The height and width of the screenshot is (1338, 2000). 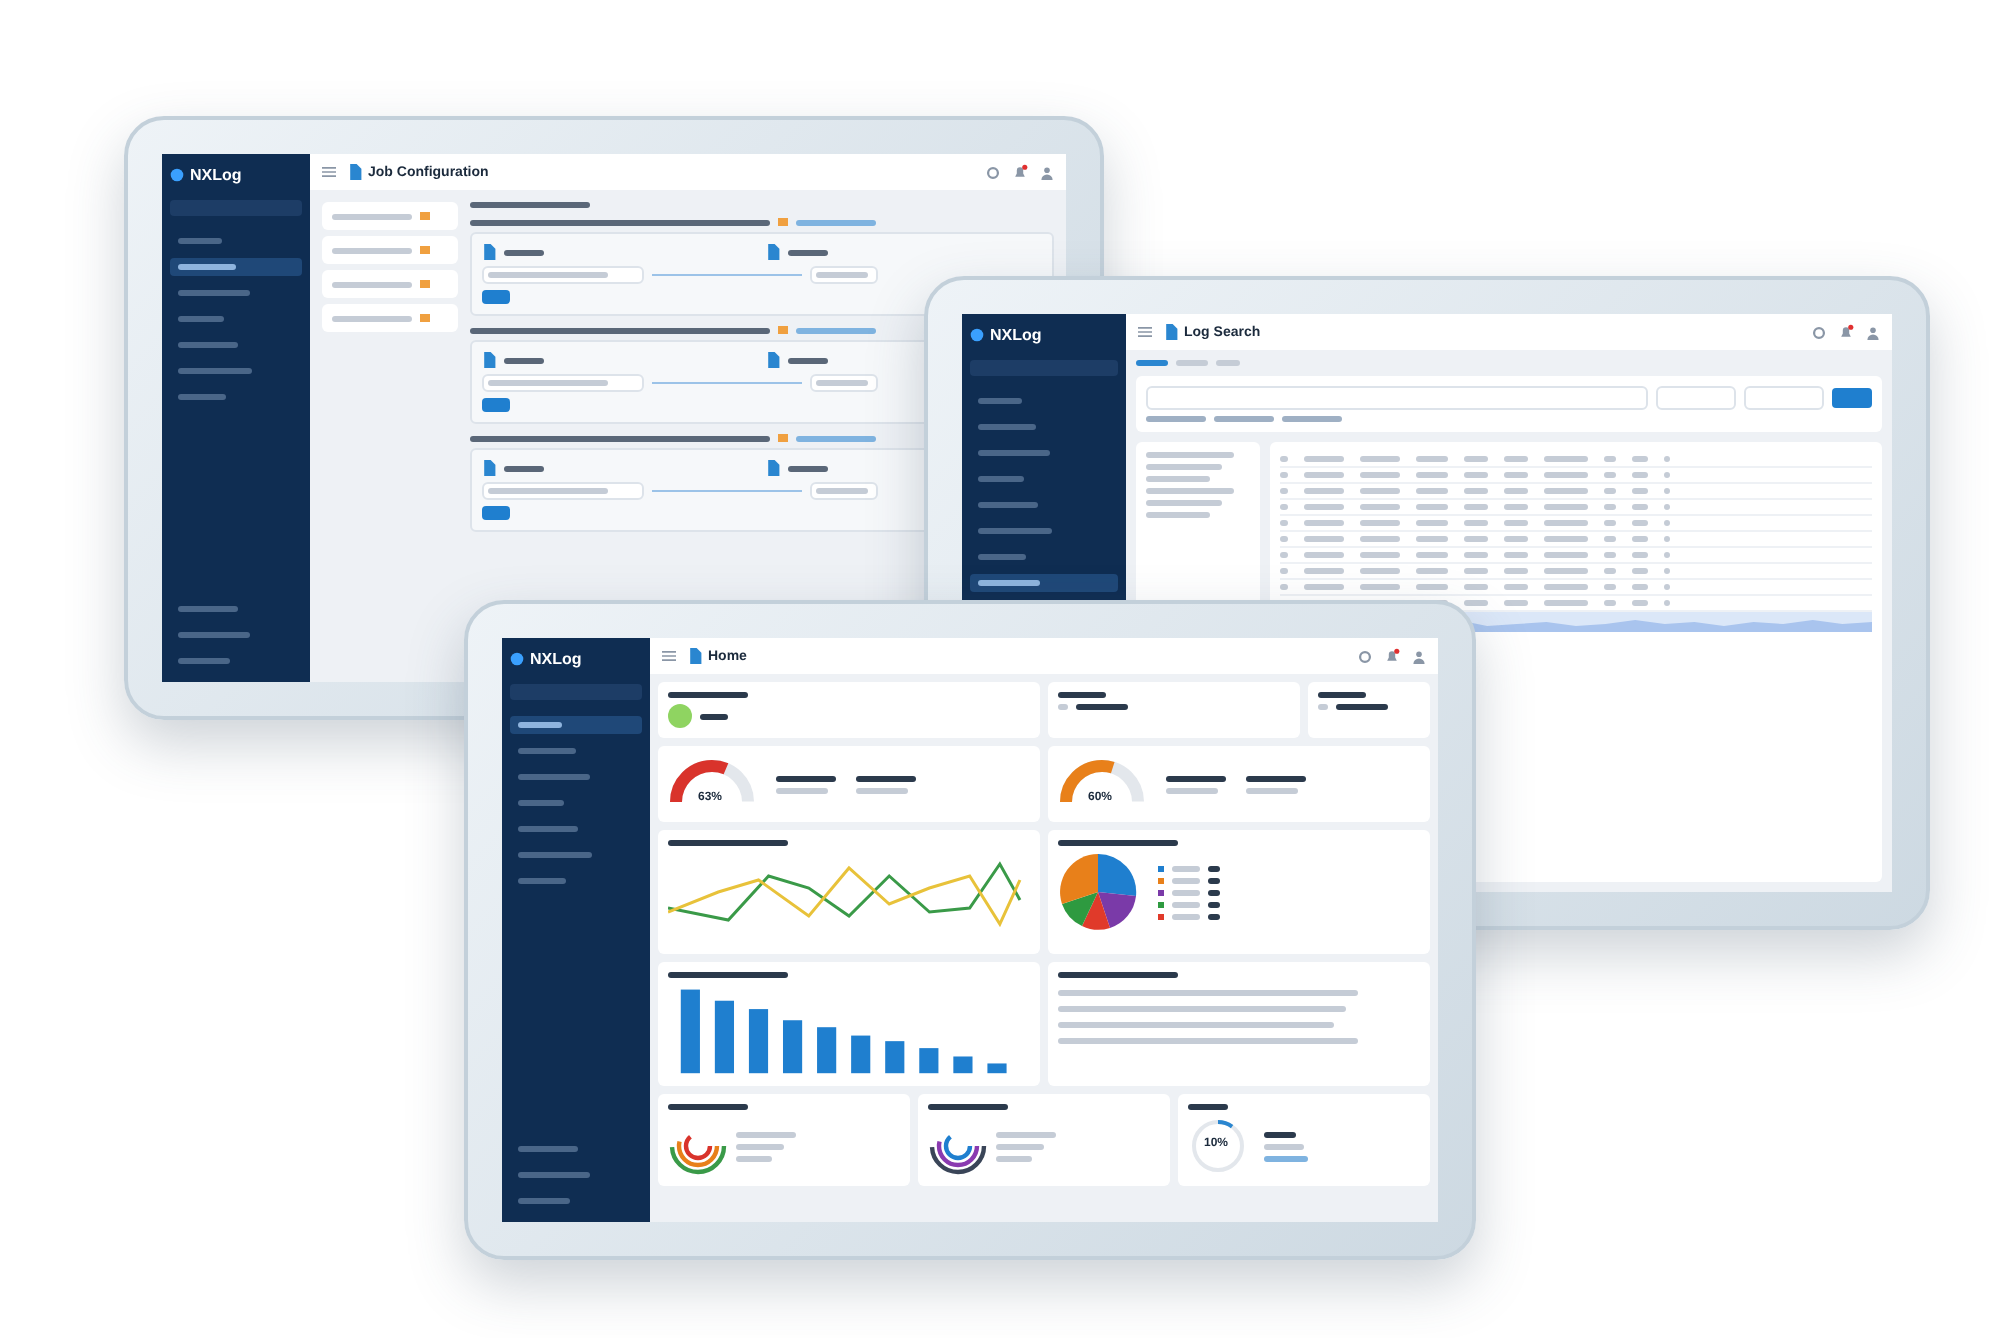 What do you see at coordinates (977, 335) in the screenshot?
I see `logo-icon` at bounding box center [977, 335].